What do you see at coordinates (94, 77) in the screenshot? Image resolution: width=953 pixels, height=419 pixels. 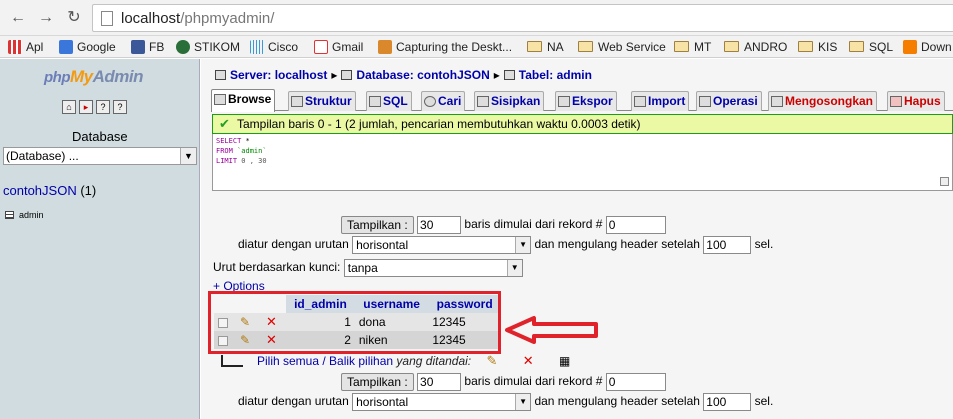 I see `phpmyadmin-logo: phpMyAdmin` at bounding box center [94, 77].